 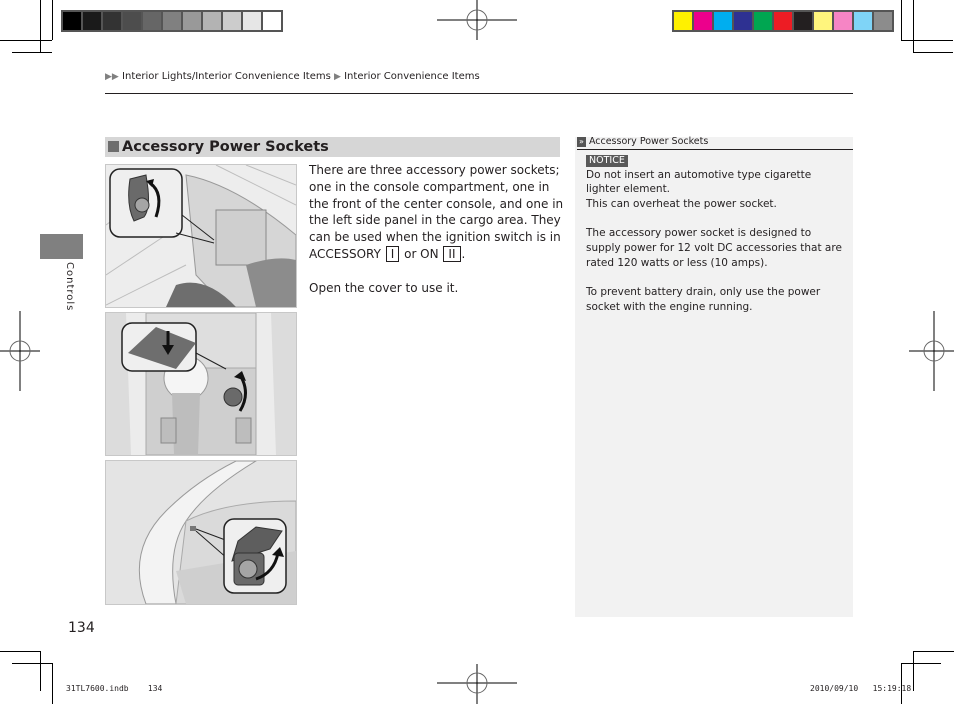 I want to click on illustration-center-console-front, so click(x=201, y=384).